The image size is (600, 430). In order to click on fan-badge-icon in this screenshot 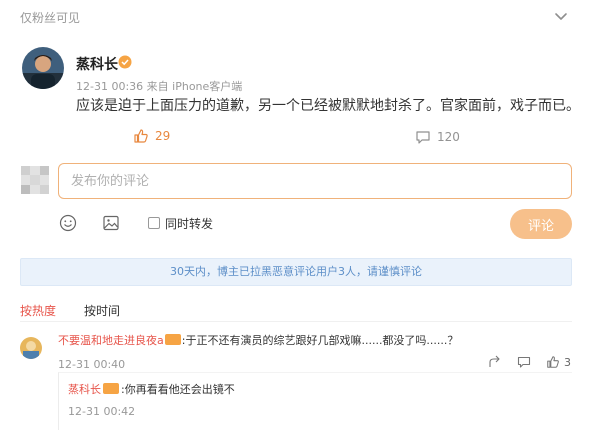, I will do `click(172, 339)`.